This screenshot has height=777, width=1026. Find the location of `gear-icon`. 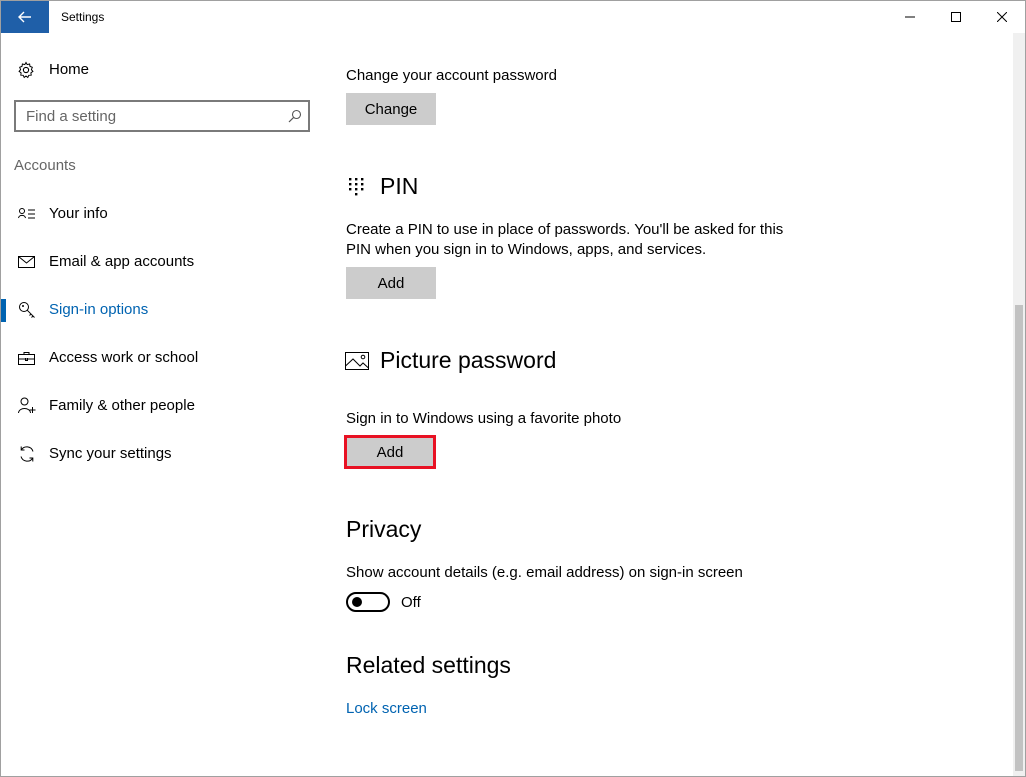

gear-icon is located at coordinates (26, 72).